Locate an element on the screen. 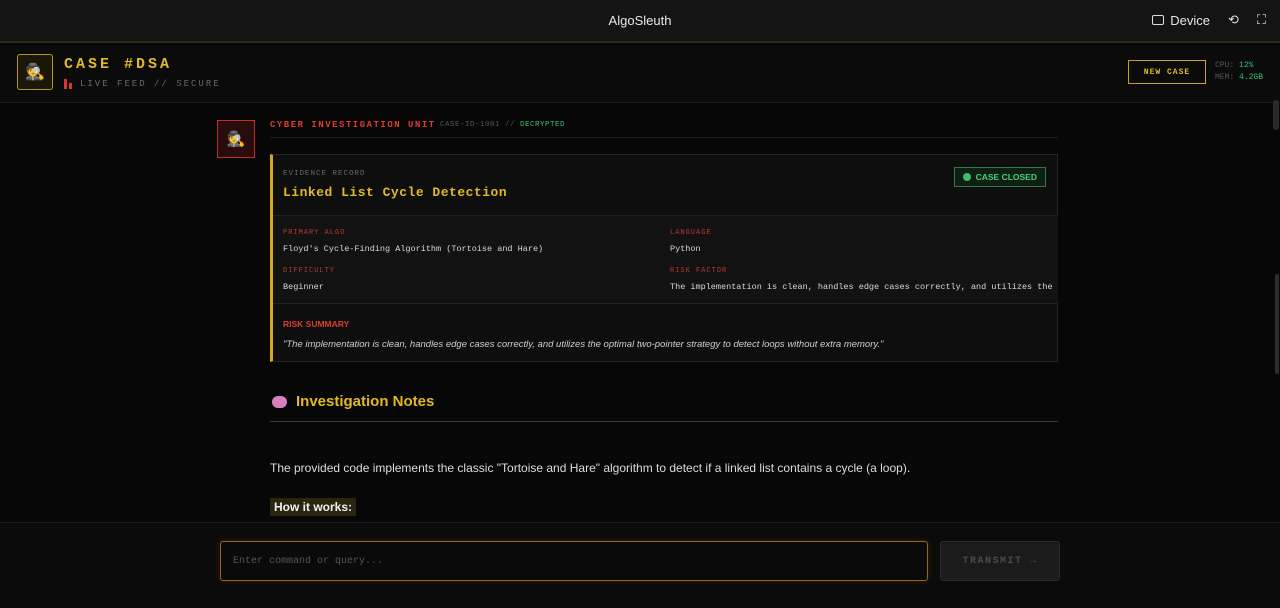 This screenshot has width=1280, height=608. field-value: Python is located at coordinates (685, 249).